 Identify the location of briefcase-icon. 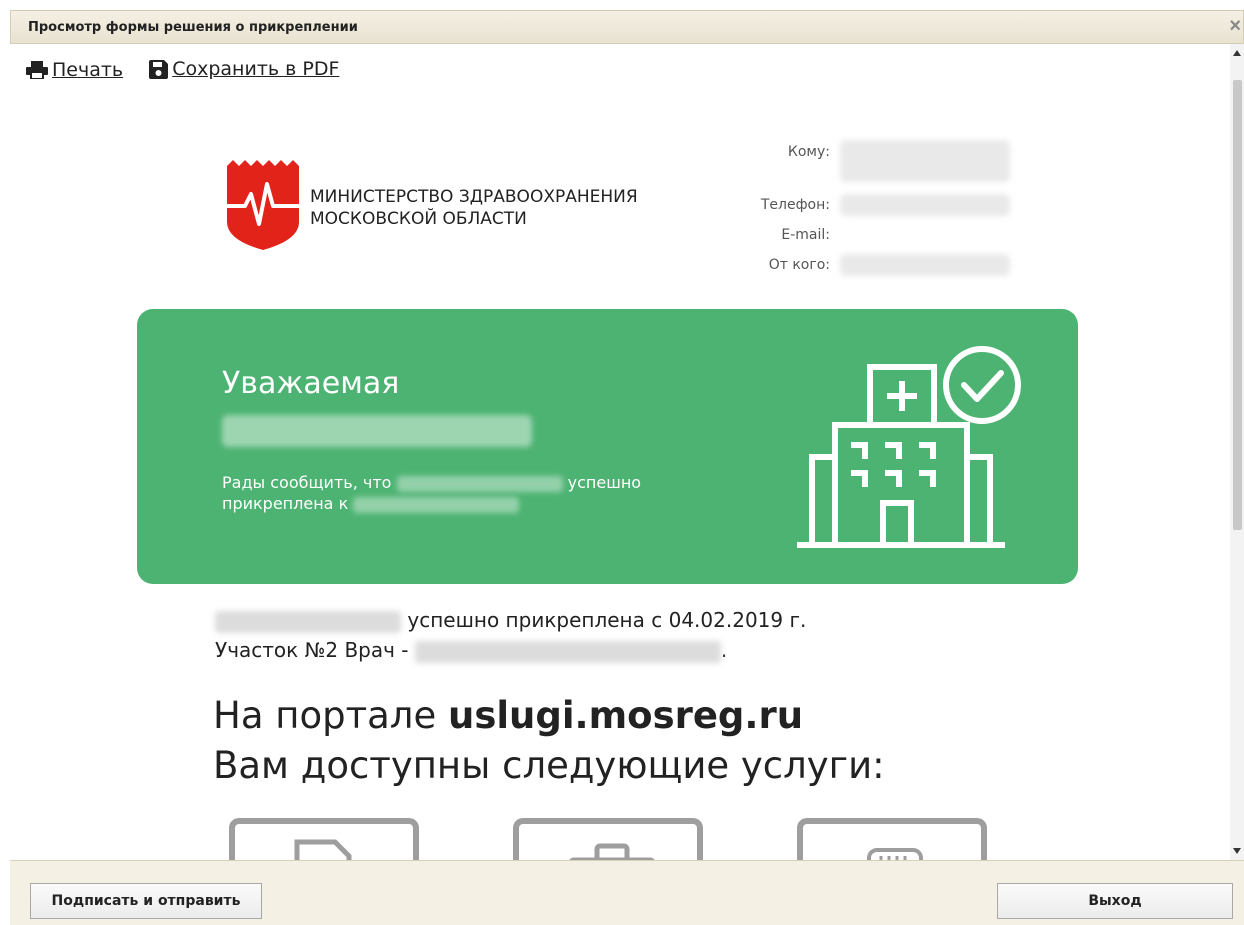
(612, 851).